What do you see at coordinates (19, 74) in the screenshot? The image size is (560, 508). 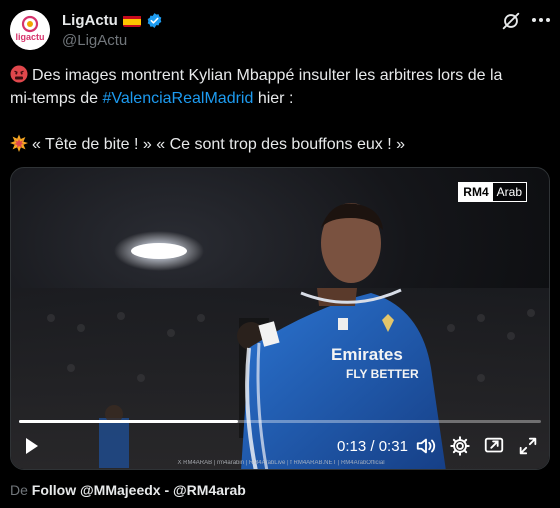 I see `angry-face-icon` at bounding box center [19, 74].